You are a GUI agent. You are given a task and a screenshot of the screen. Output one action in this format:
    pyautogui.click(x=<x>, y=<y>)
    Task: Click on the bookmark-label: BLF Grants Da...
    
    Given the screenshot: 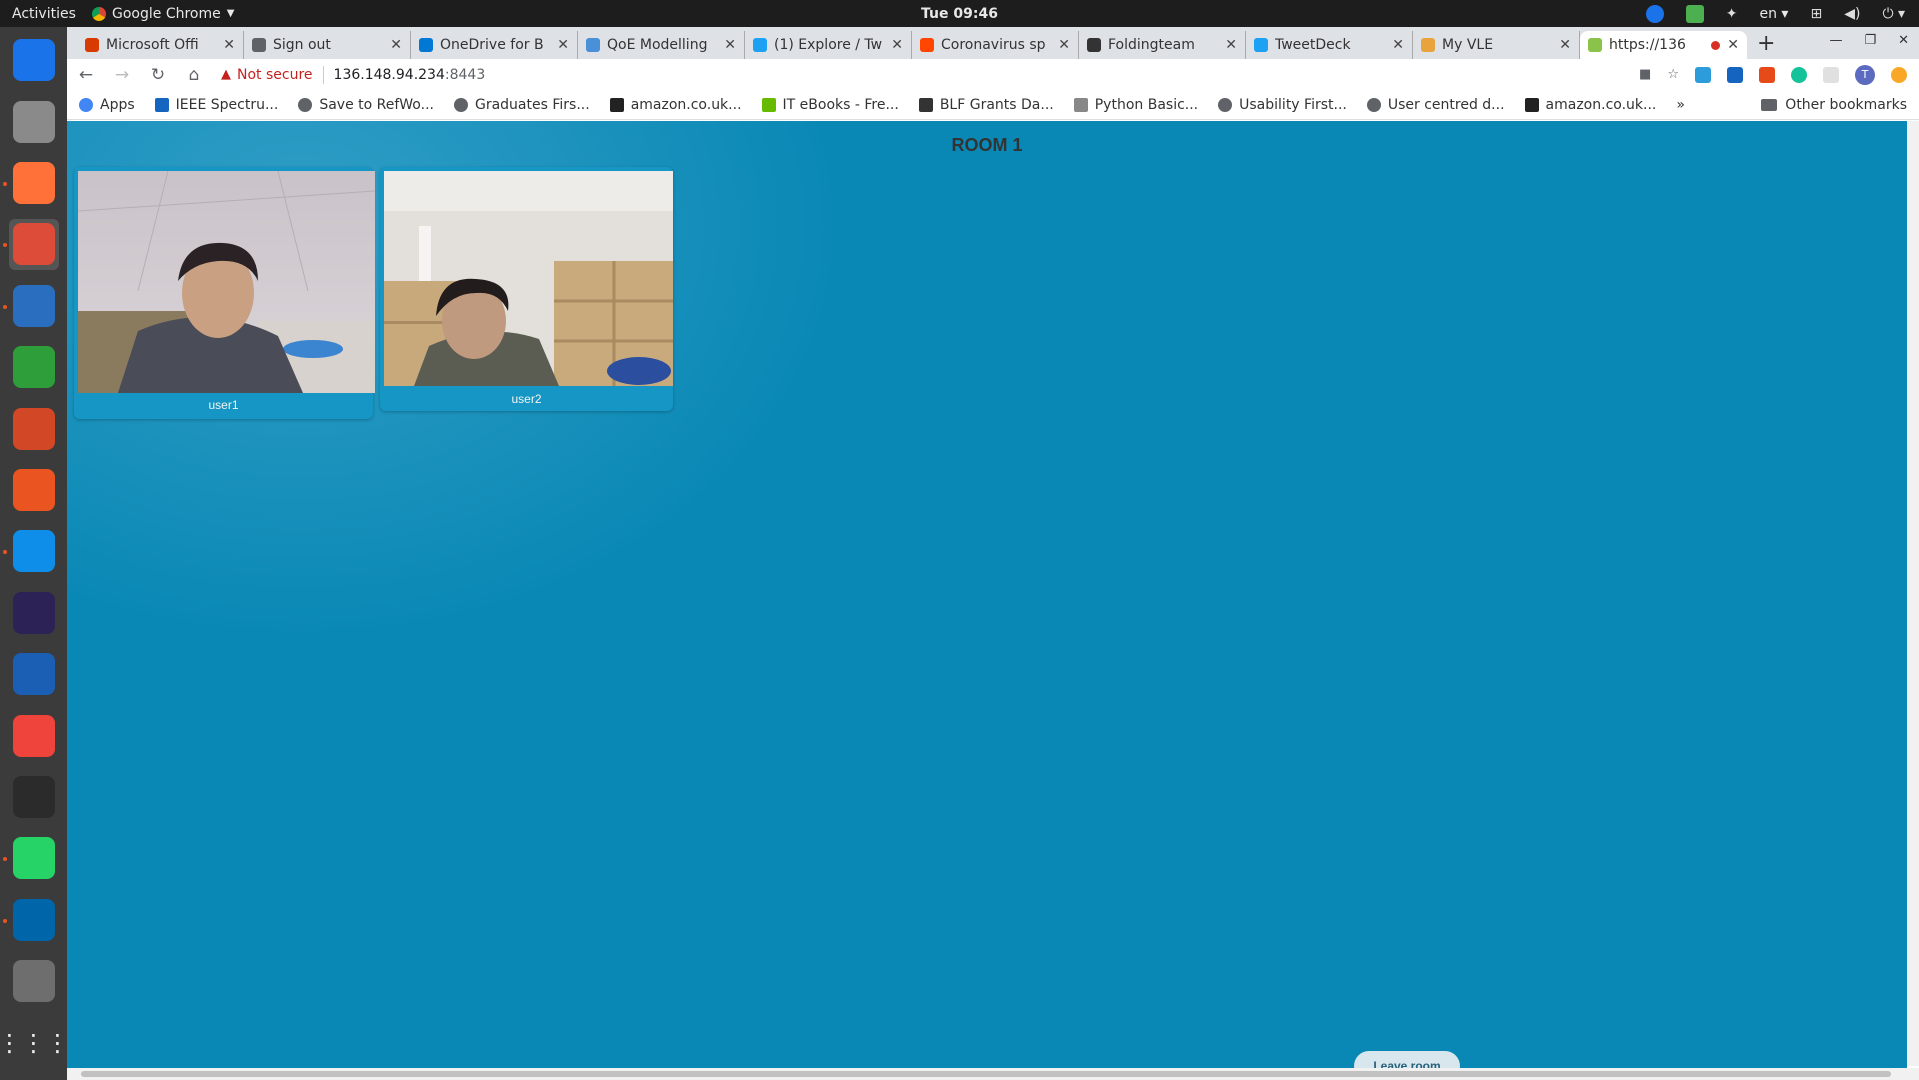 What is the action you would take?
    pyautogui.click(x=996, y=104)
    